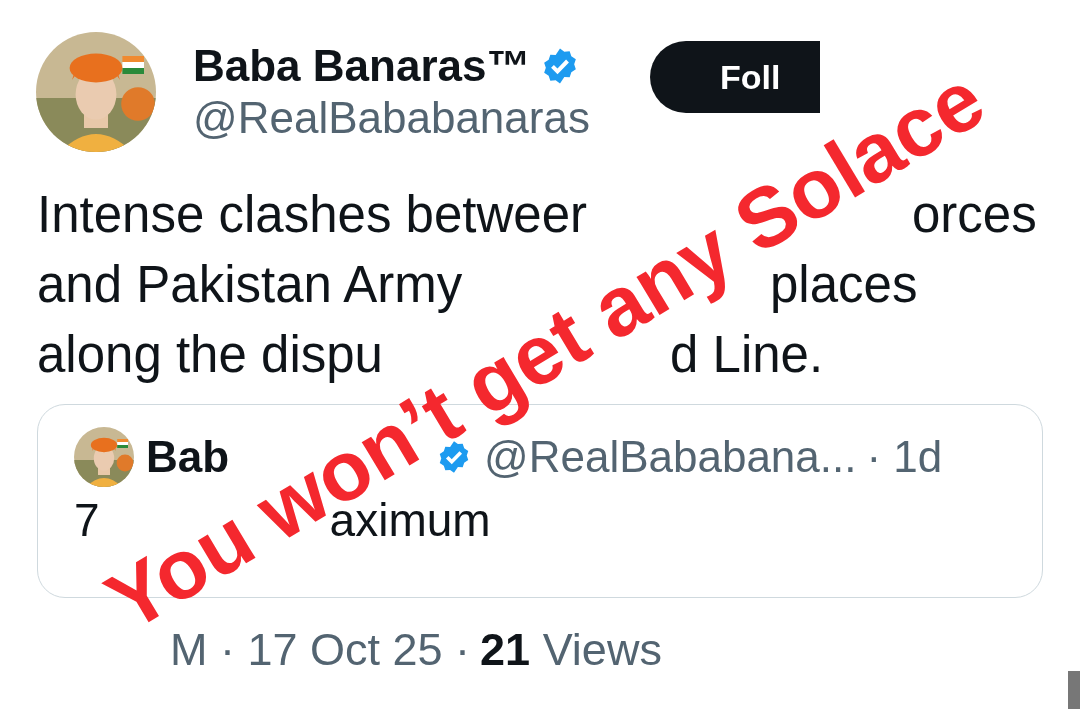  Describe the element at coordinates (210, 355) in the screenshot. I see `tweet-text: along the dispu` at that location.